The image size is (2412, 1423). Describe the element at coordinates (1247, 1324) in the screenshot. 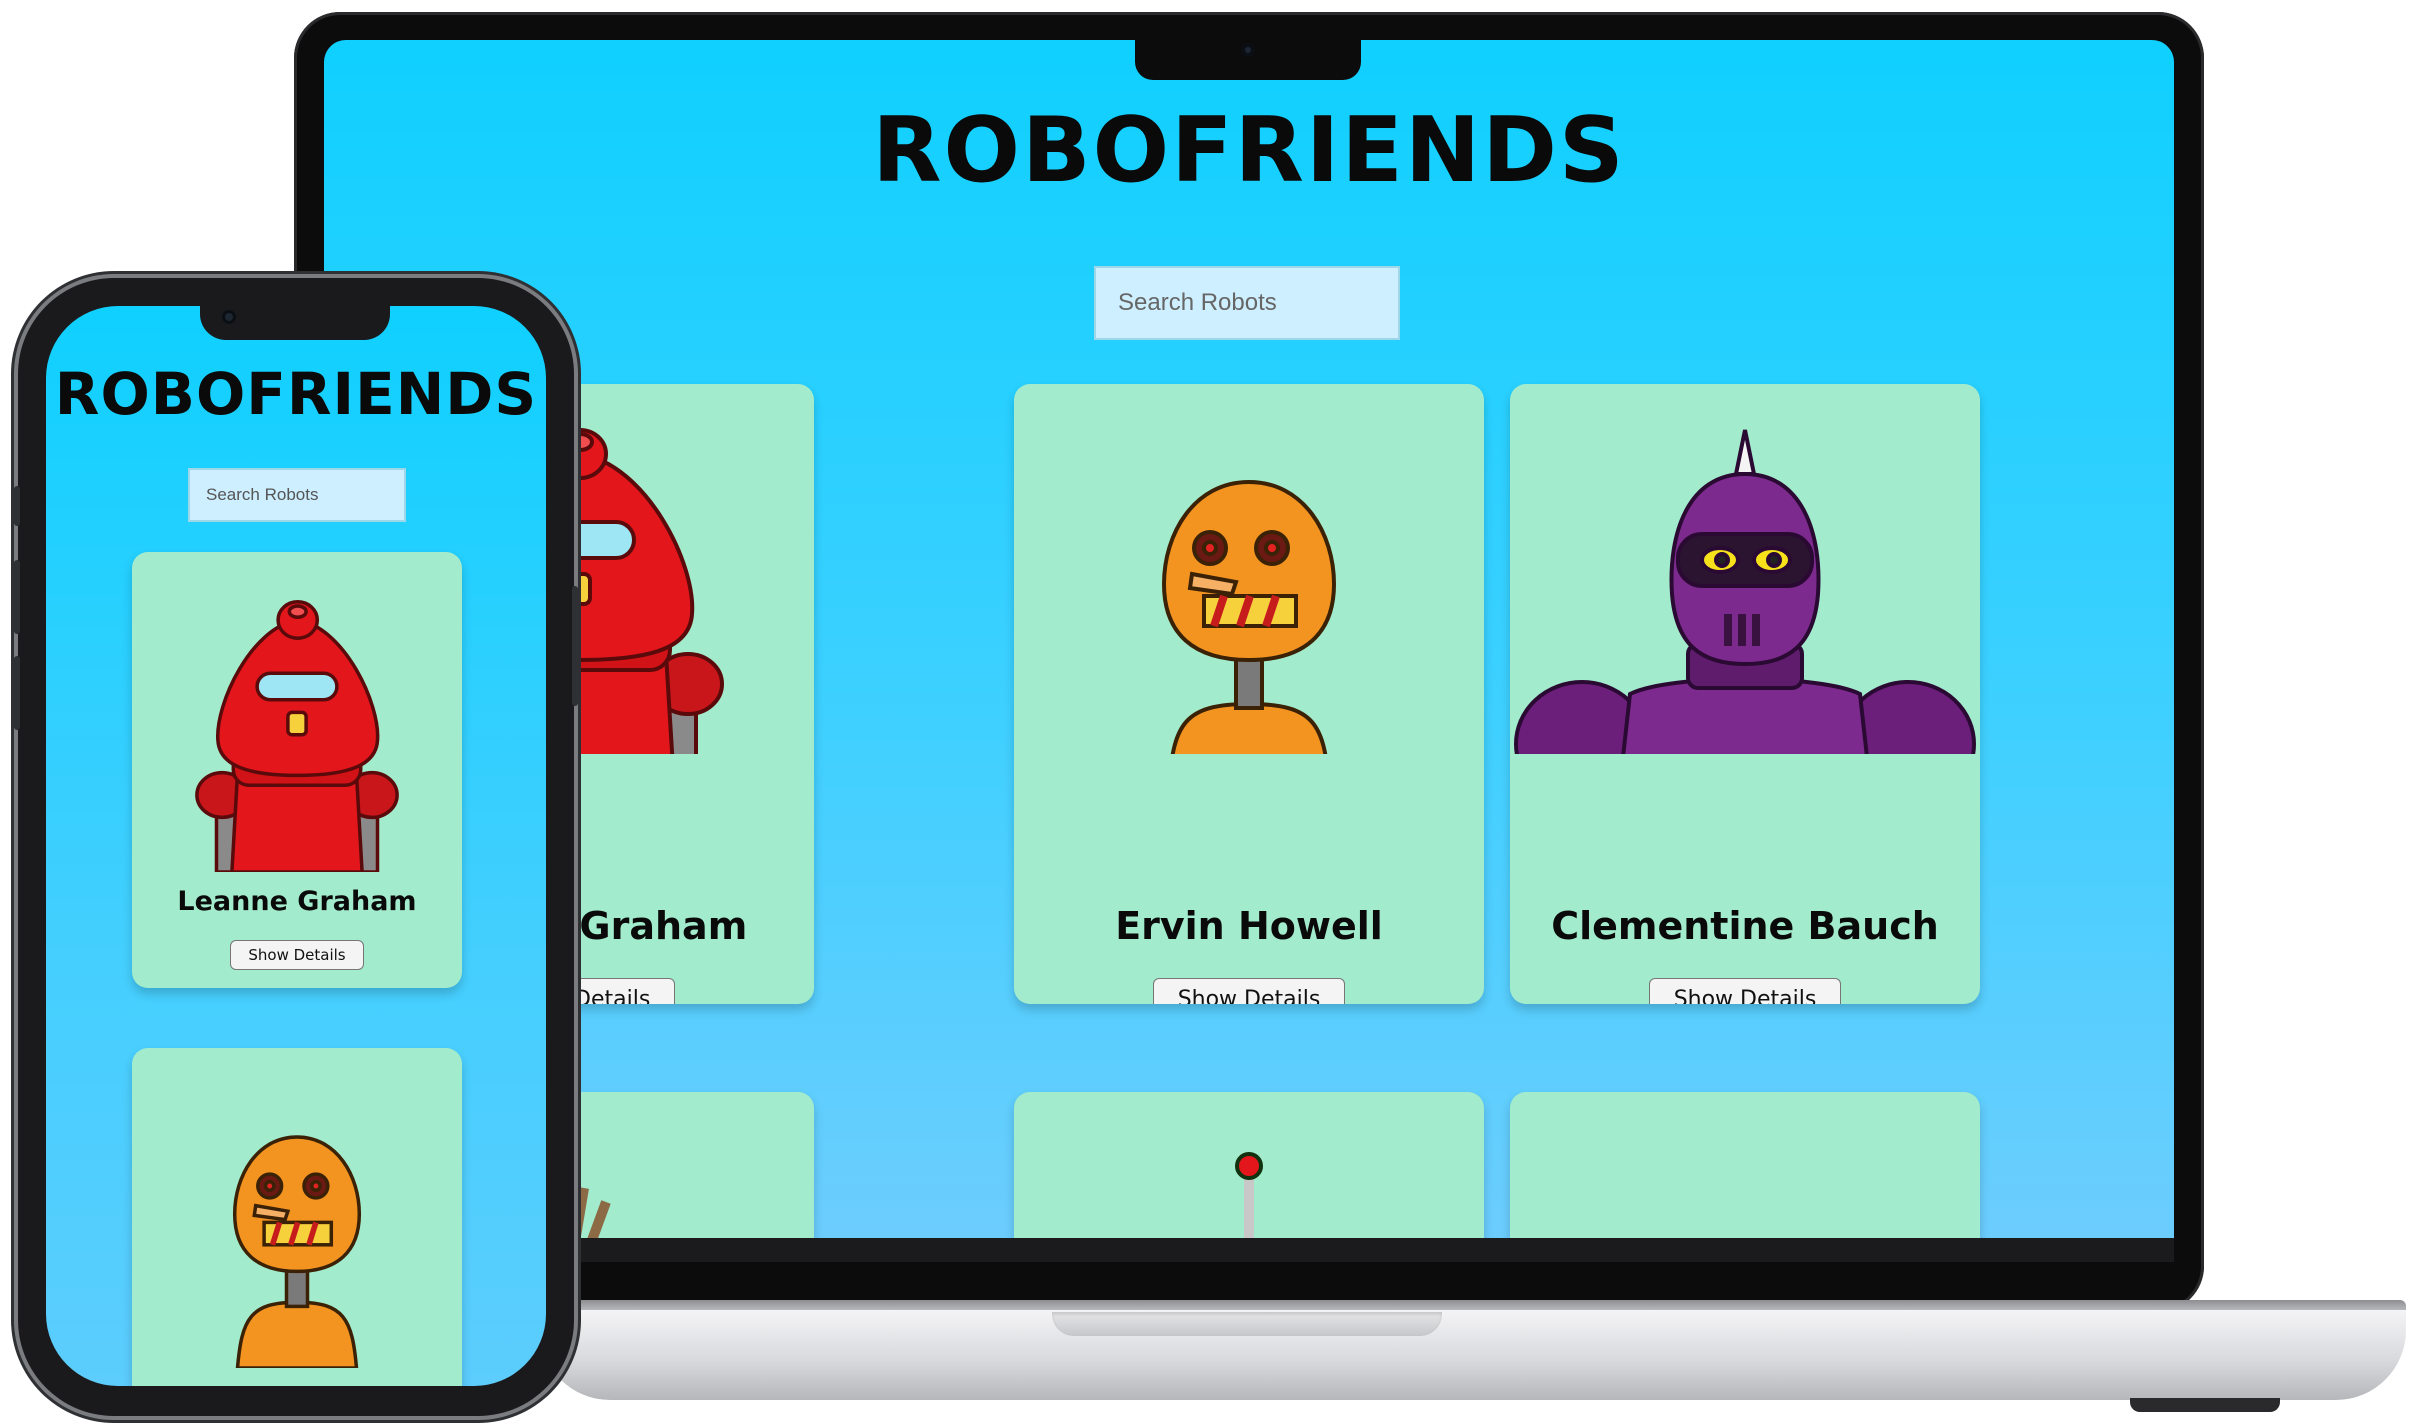

I see `laptop-lid-notch` at that location.